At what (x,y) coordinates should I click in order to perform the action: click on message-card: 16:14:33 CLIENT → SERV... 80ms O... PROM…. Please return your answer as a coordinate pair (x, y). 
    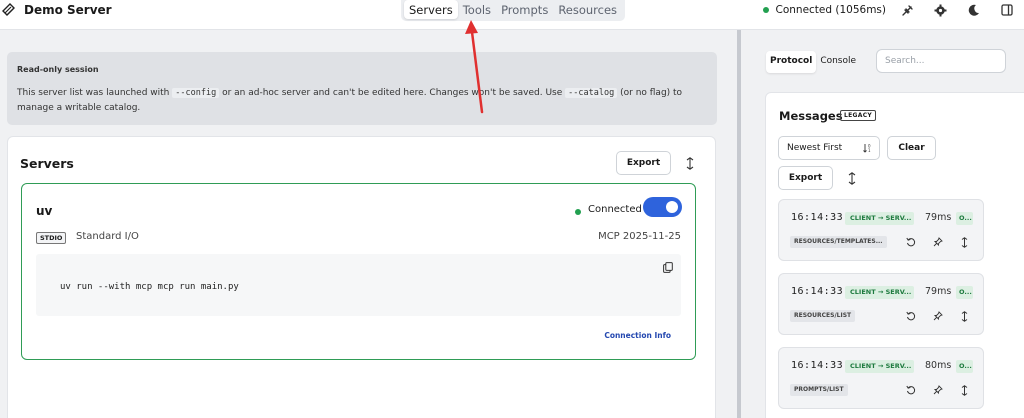
    Looking at the image, I should click on (881, 378).